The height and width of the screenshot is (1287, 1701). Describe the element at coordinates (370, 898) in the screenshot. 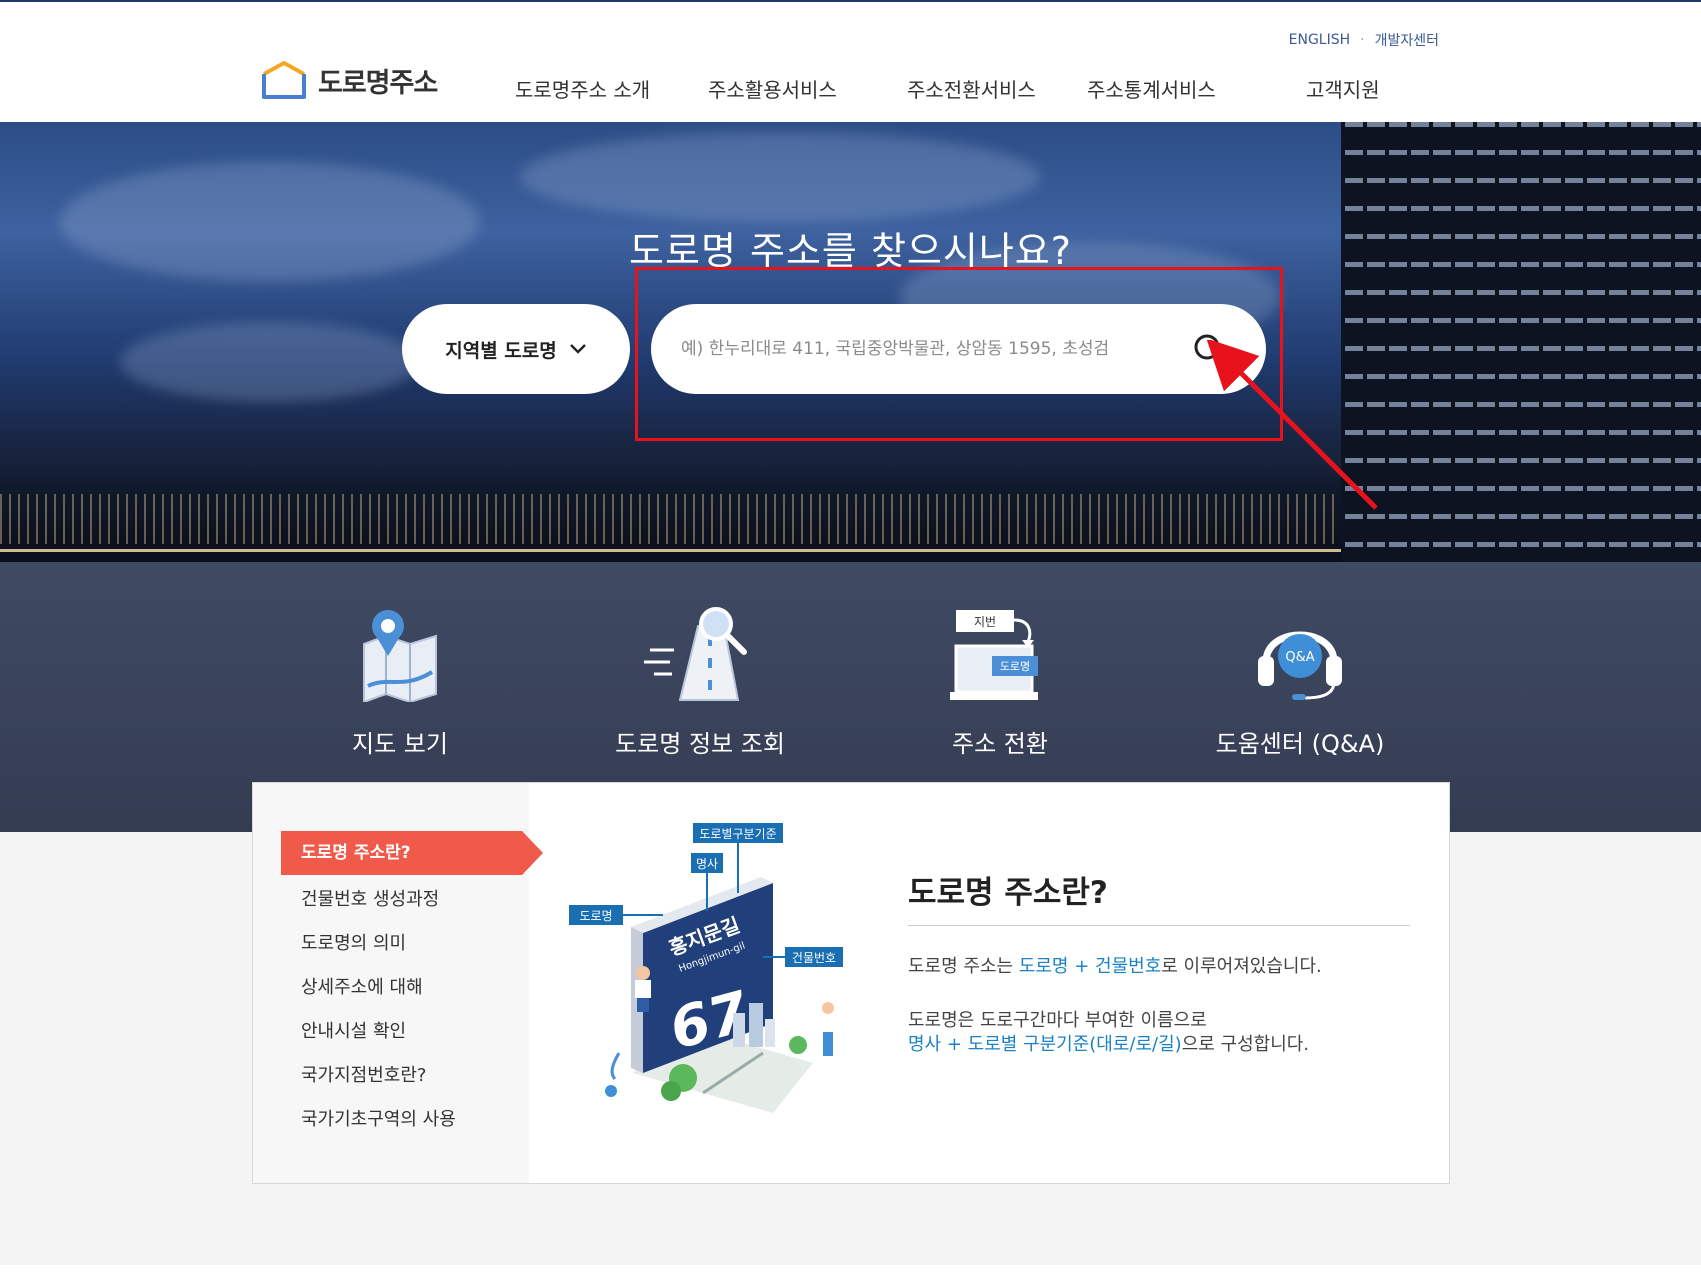

I see `sidebar-item-building-number: 건물번호 생성과정` at that location.